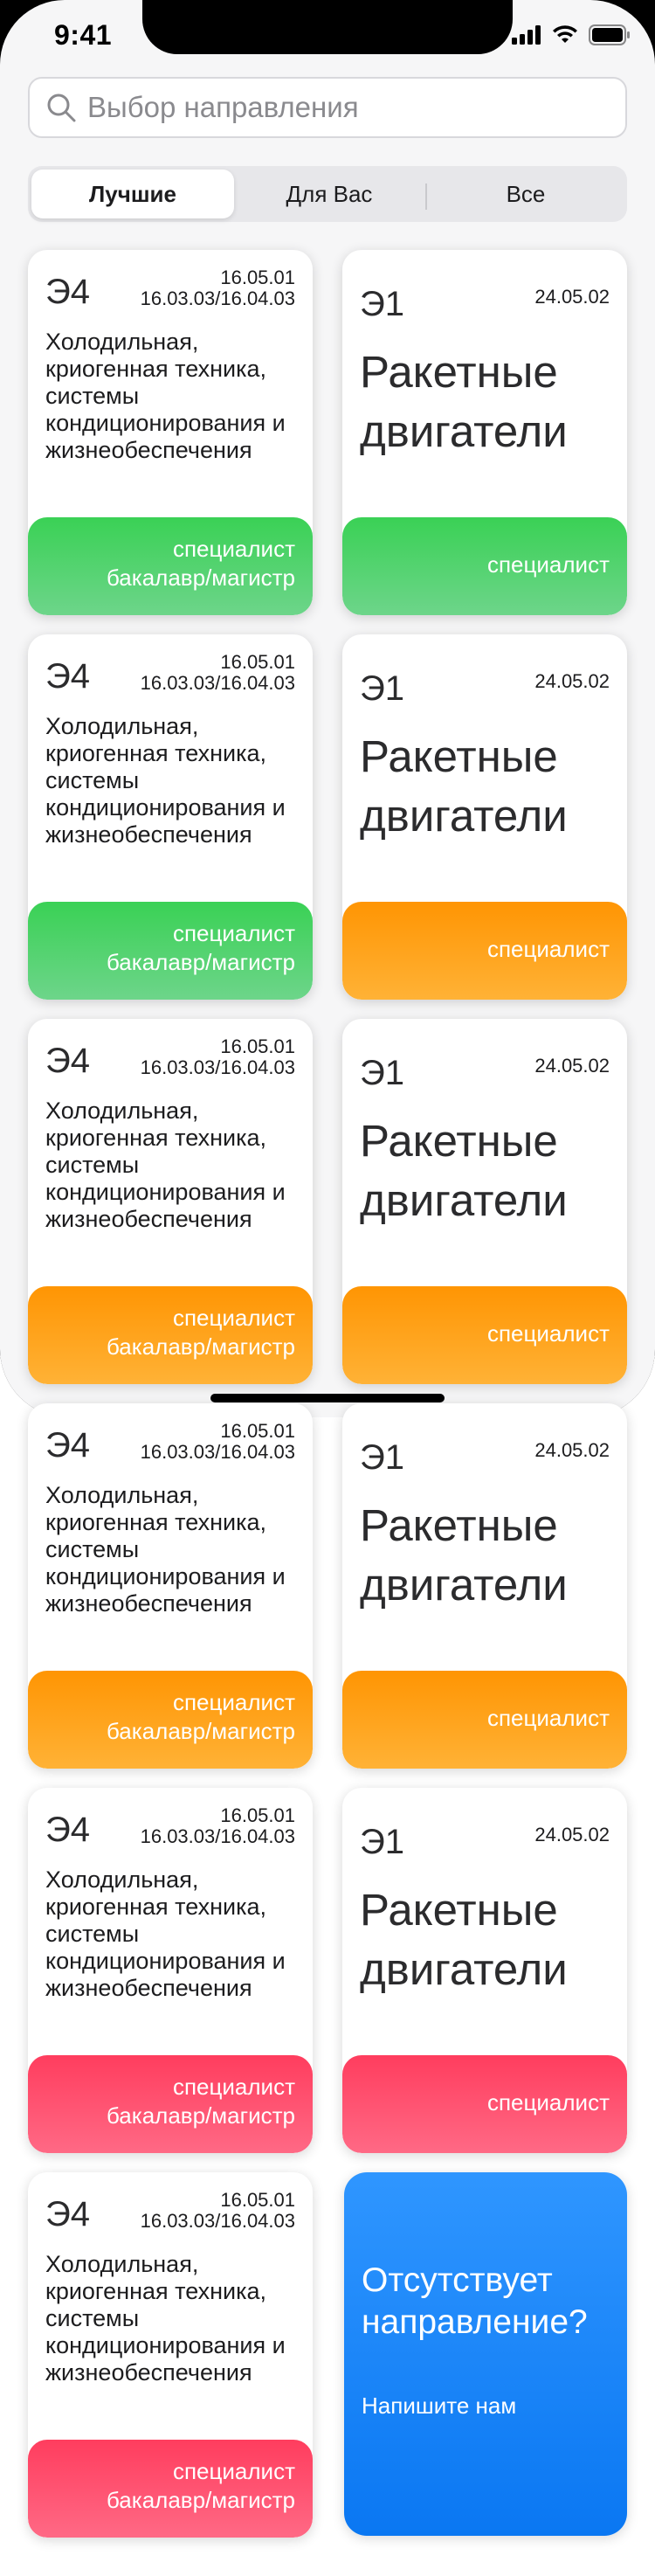  What do you see at coordinates (565, 34) in the screenshot?
I see `wifi-icon` at bounding box center [565, 34].